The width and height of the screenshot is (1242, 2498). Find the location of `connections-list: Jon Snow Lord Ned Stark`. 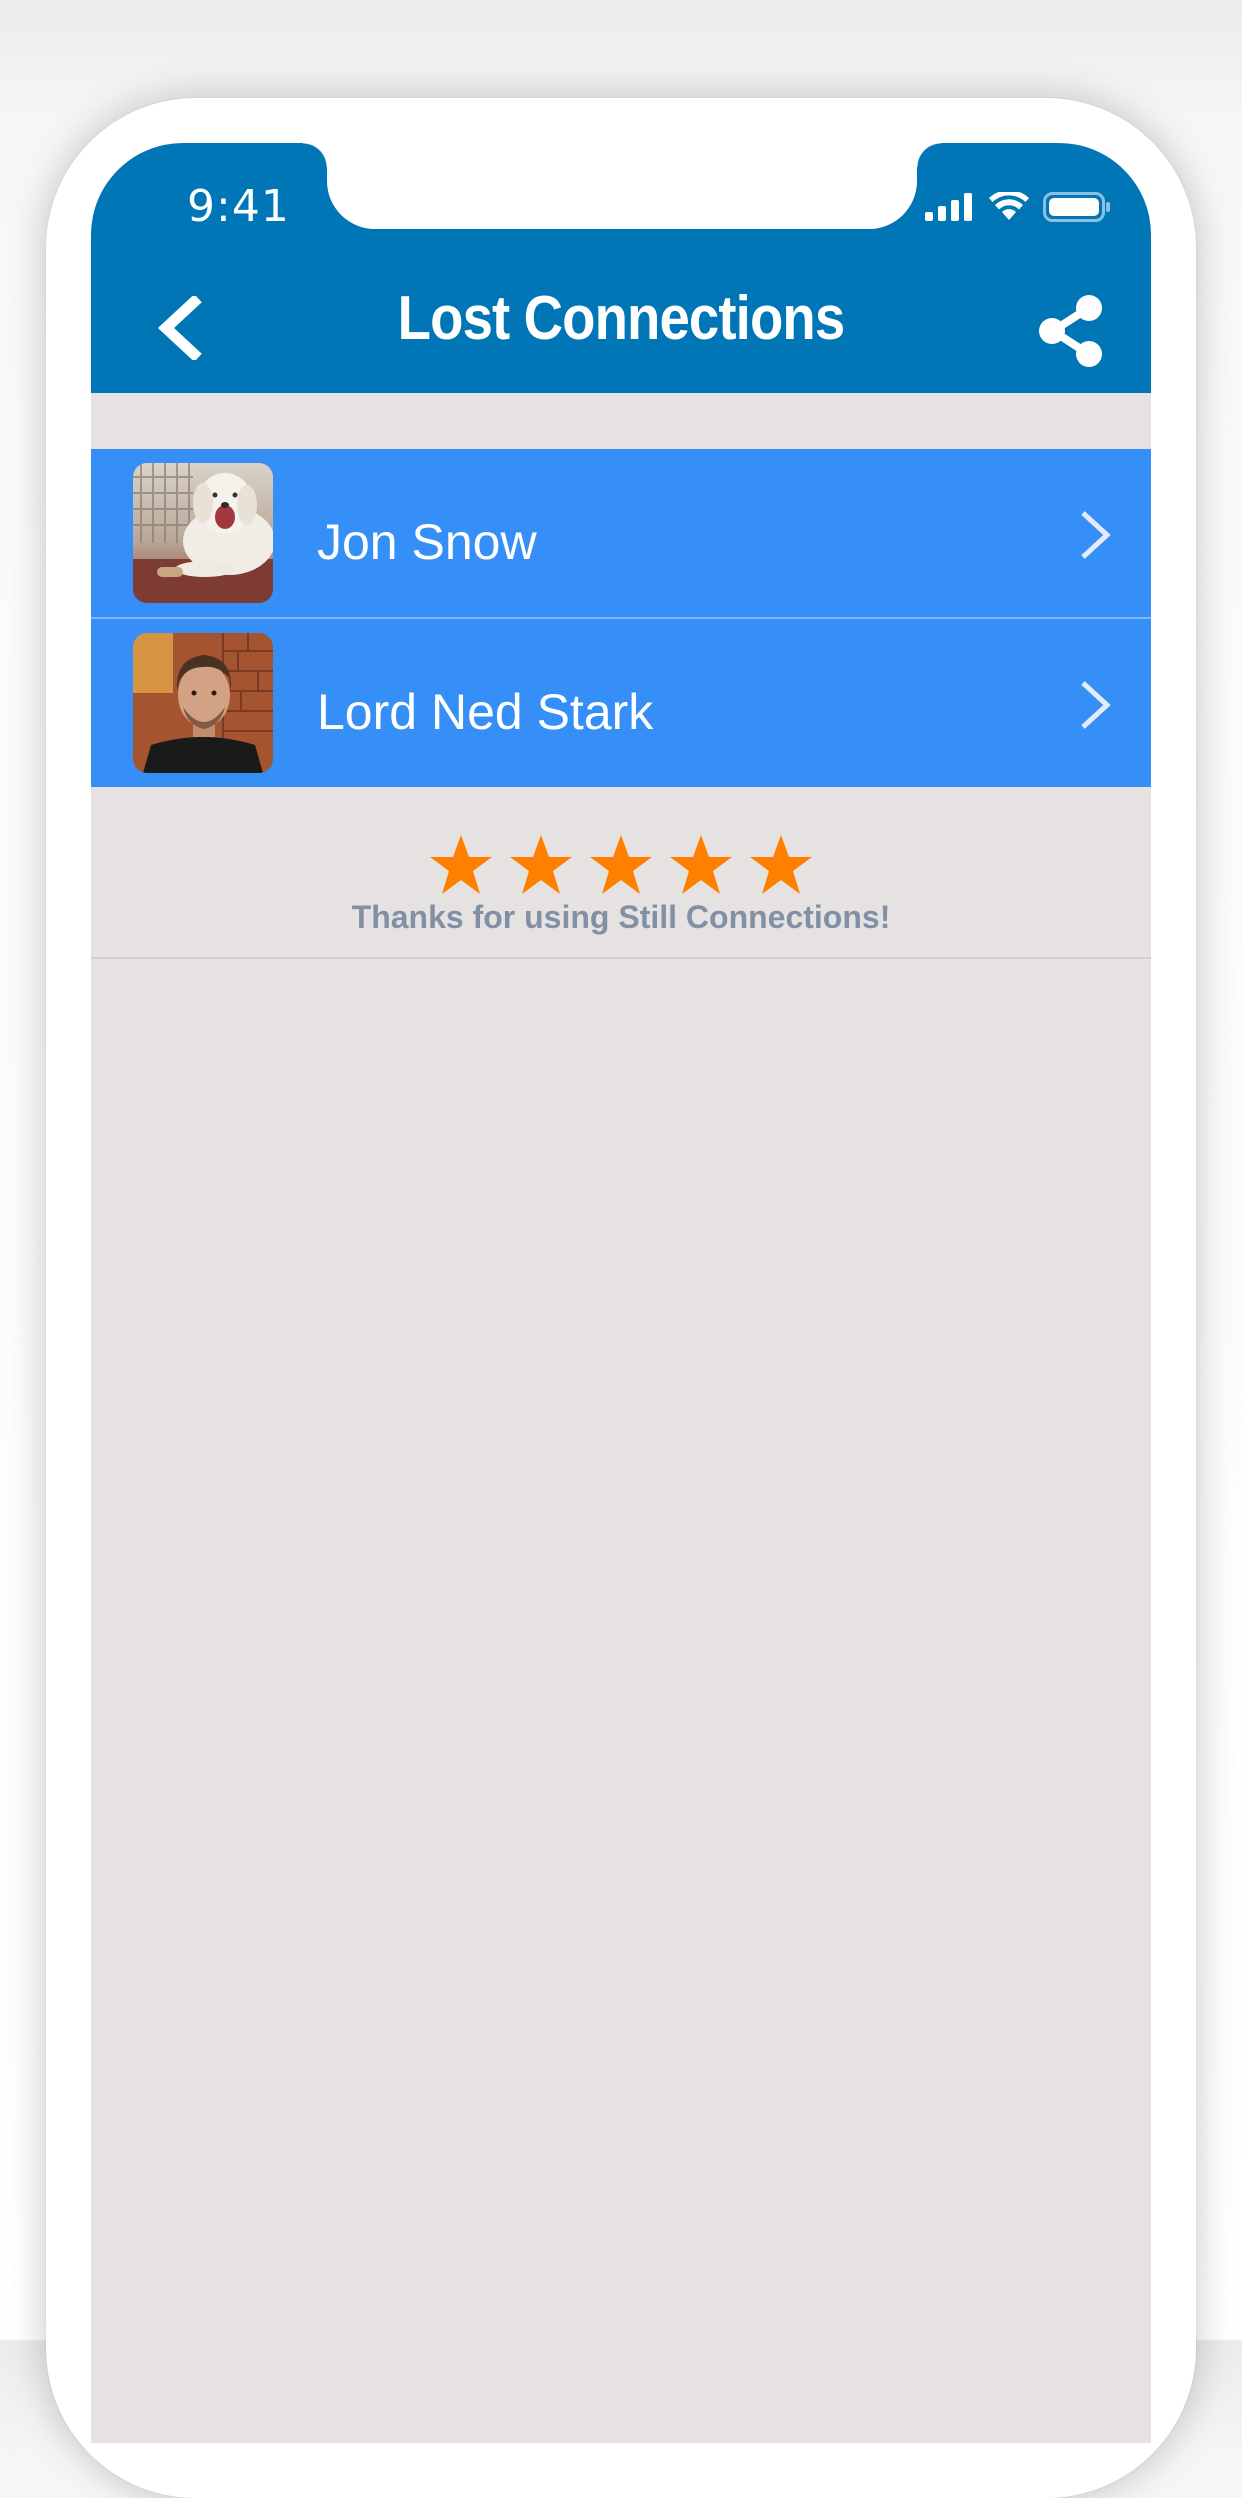

connections-list: Jon Snow Lord Ned Stark is located at coordinates (621, 618).